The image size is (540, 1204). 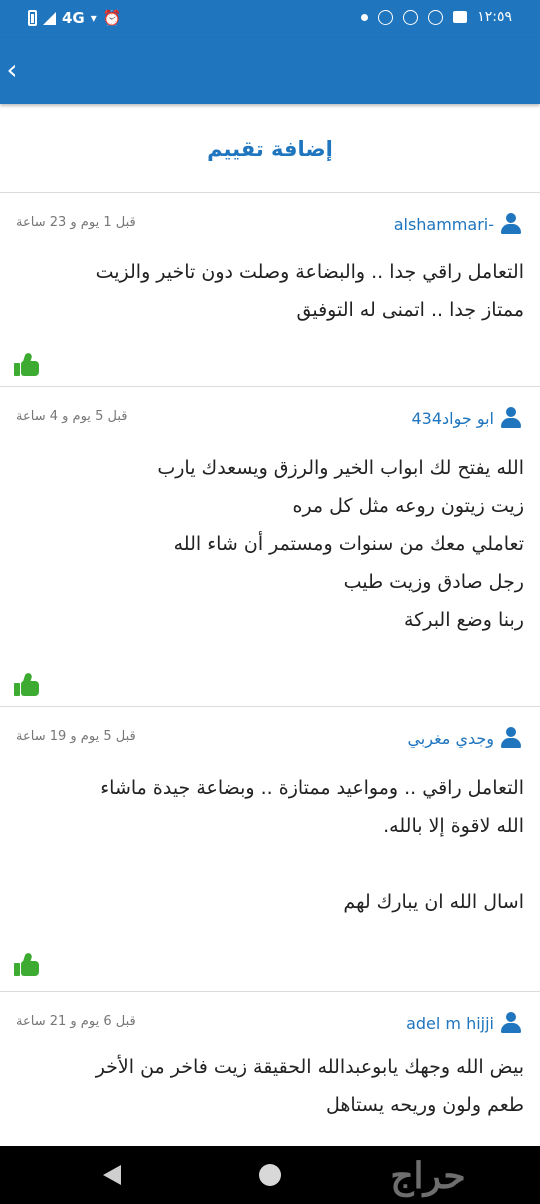 I want to click on wifi-off-icon: ▾, so click(x=93, y=18).